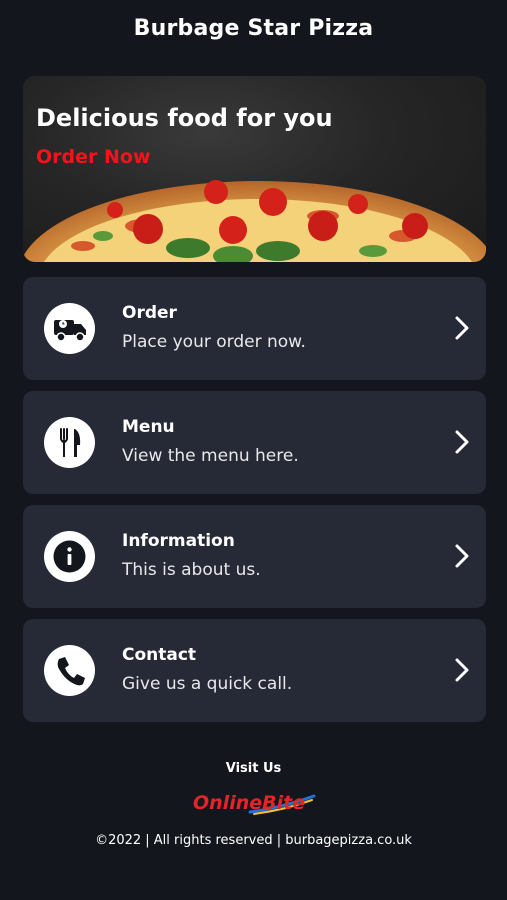  I want to click on card-subtitle: View the menu here., so click(210, 456).